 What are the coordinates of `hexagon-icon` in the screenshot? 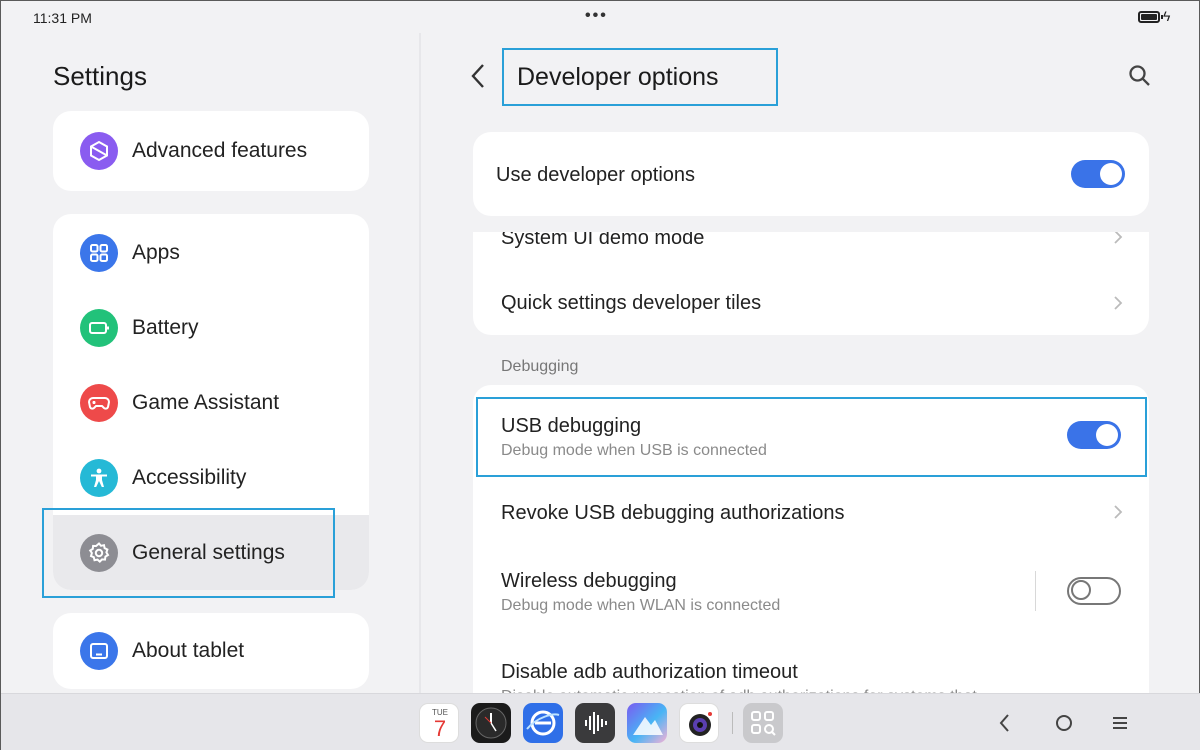 It's located at (99, 150).